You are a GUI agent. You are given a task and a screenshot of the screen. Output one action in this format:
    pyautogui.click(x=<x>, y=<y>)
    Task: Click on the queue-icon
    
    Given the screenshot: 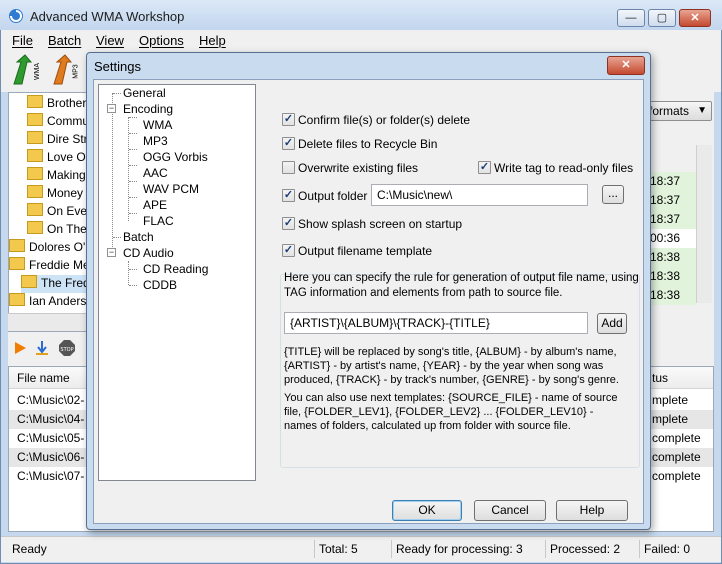 What is the action you would take?
    pyautogui.click(x=42, y=348)
    